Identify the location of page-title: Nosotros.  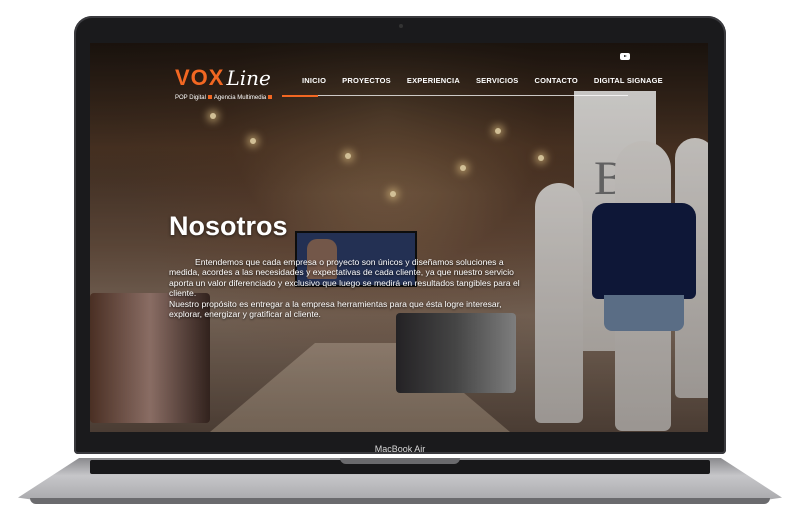
(228, 226).